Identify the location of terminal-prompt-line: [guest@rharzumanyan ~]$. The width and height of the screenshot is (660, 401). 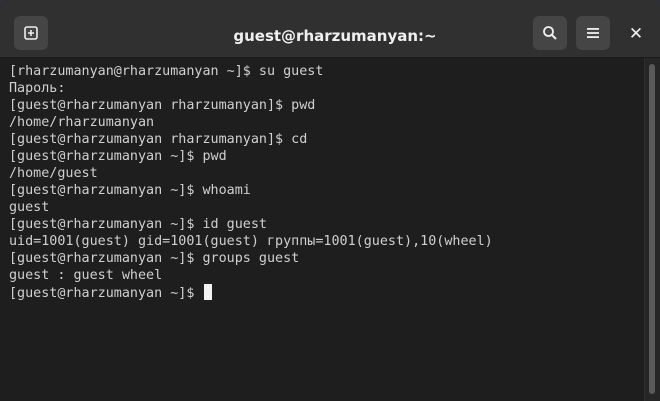
(251, 292).